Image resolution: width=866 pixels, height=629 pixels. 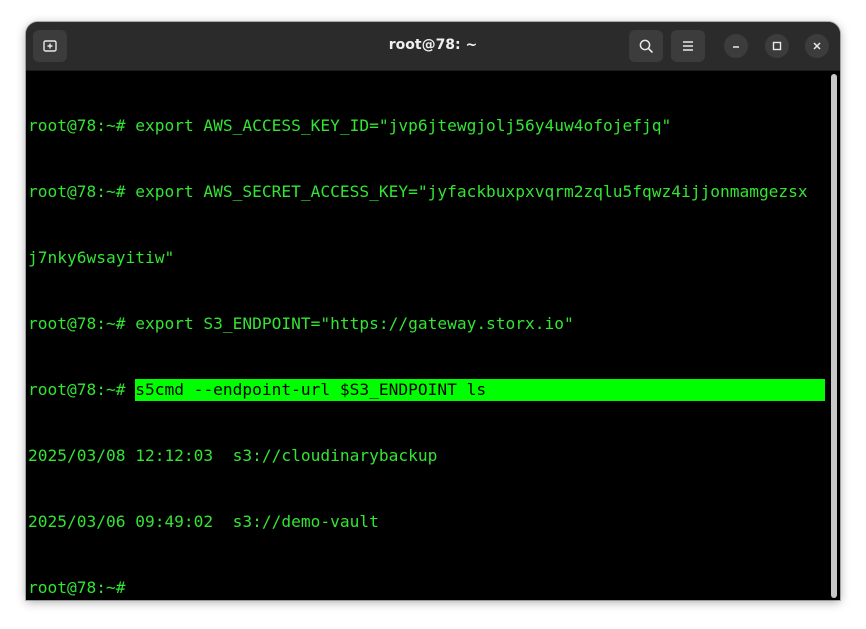 I want to click on output-text: 2025/03/06 09:49:02 s3://demo-vault, so click(x=203, y=521).